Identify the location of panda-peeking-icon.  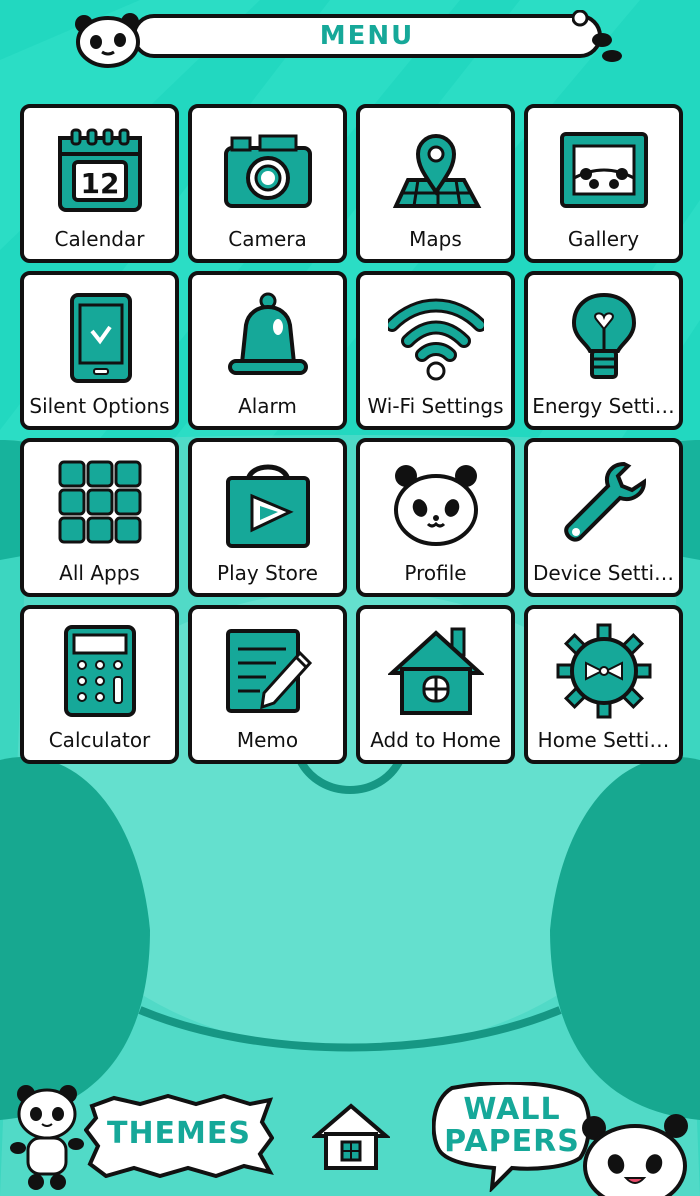
(635, 1155).